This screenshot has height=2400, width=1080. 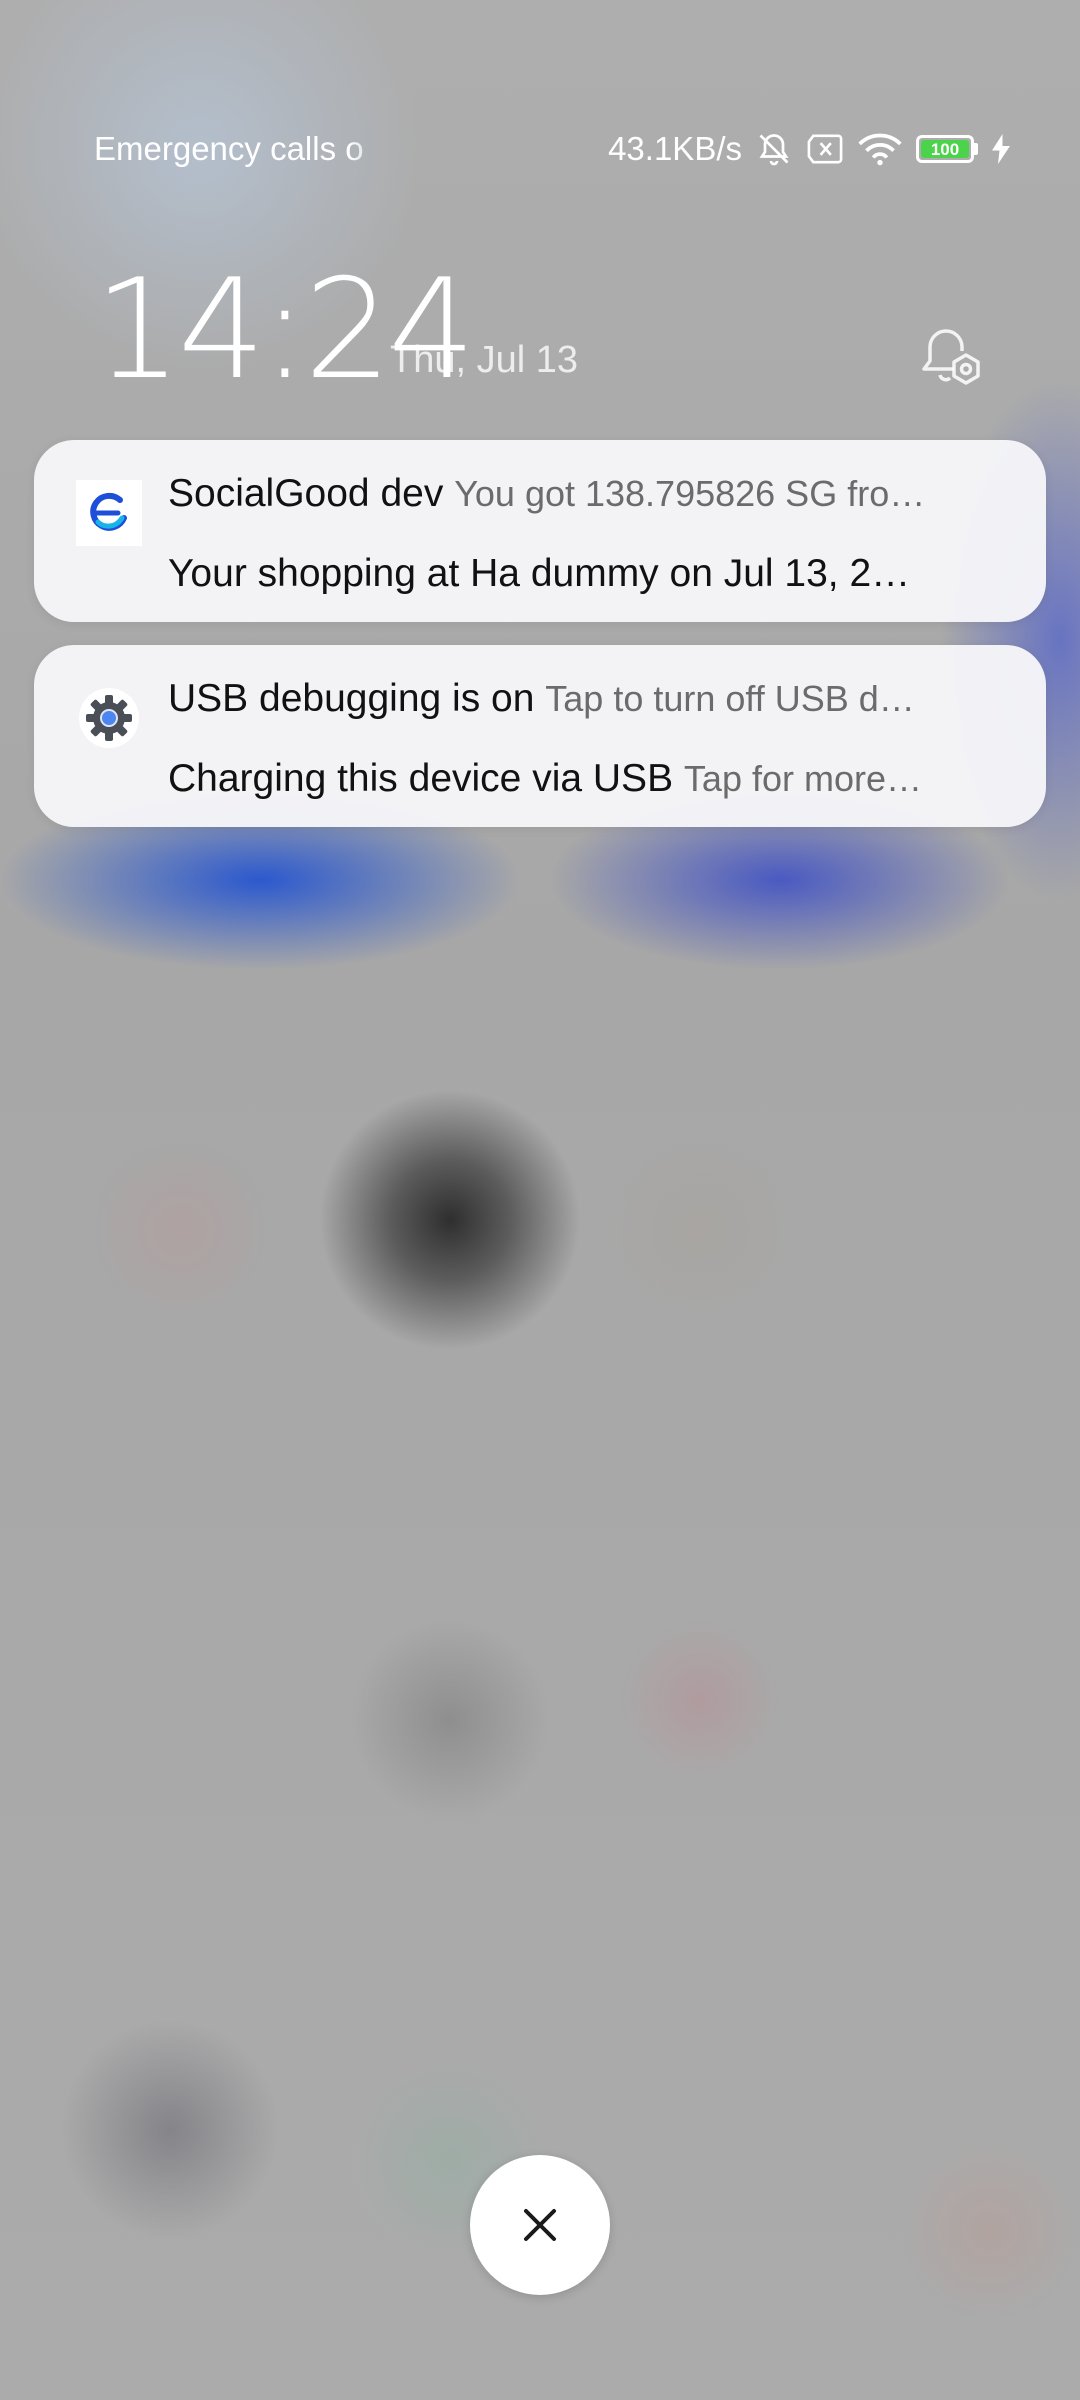 What do you see at coordinates (1001, 149) in the screenshot?
I see `charging-bolt-icon` at bounding box center [1001, 149].